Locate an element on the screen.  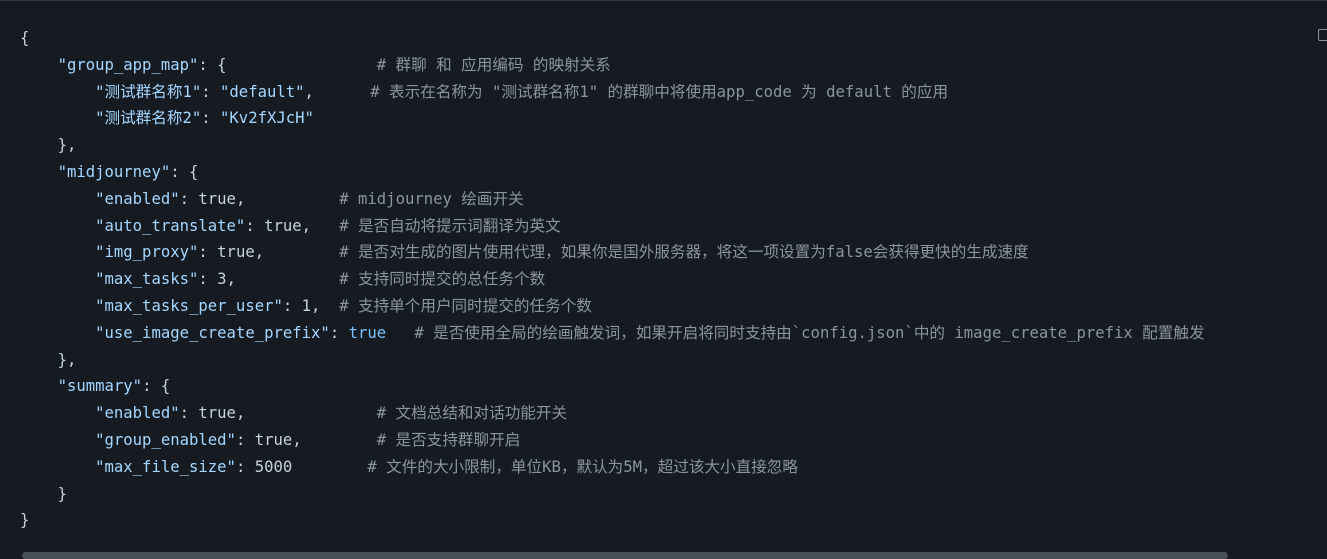
code-line: "enabled": true, # midjourney 绘画开关 is located at coordinates (612, 199).